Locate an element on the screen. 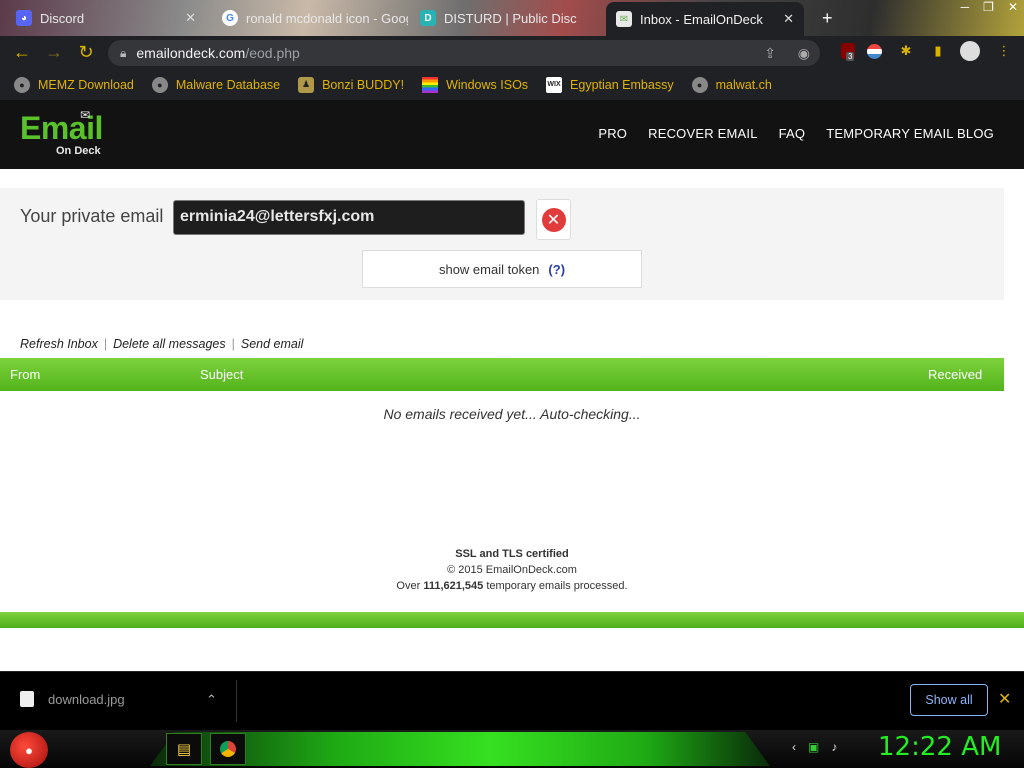 The height and width of the screenshot is (768, 1024). email-address-field: erminia24@lettersfxj.com is located at coordinates (349, 217).